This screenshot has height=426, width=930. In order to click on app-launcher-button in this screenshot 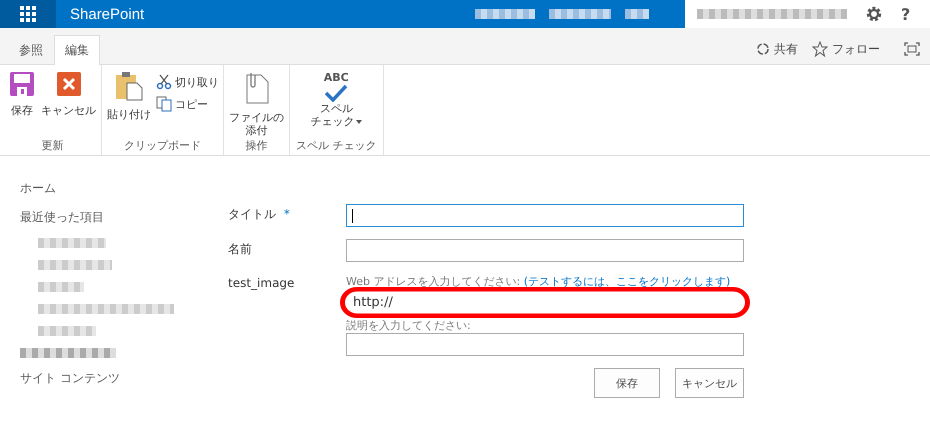, I will do `click(28, 14)`.